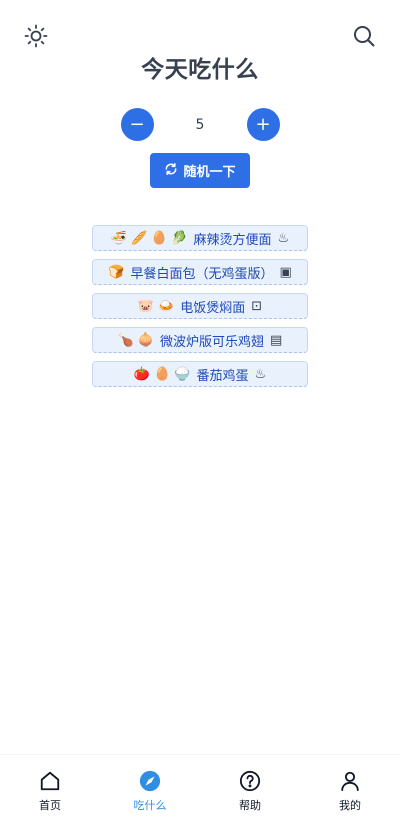  What do you see at coordinates (142, 374) in the screenshot?
I see `ingredient-icon: 🍅` at bounding box center [142, 374].